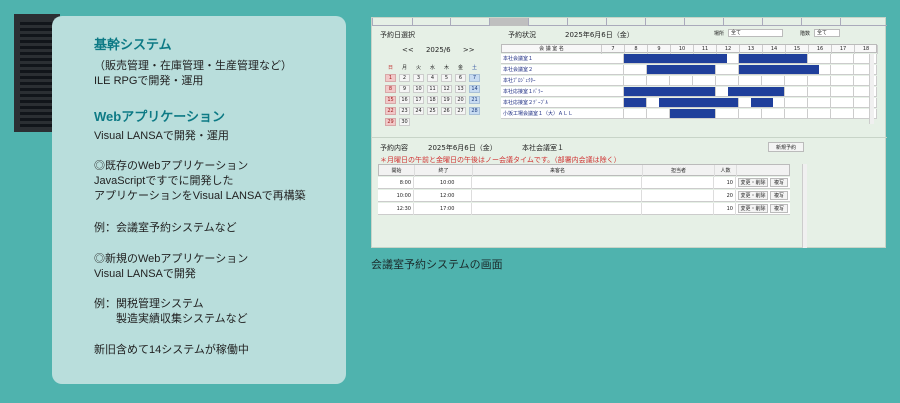  I want to click on calendar-day: 30, so click(404, 122).